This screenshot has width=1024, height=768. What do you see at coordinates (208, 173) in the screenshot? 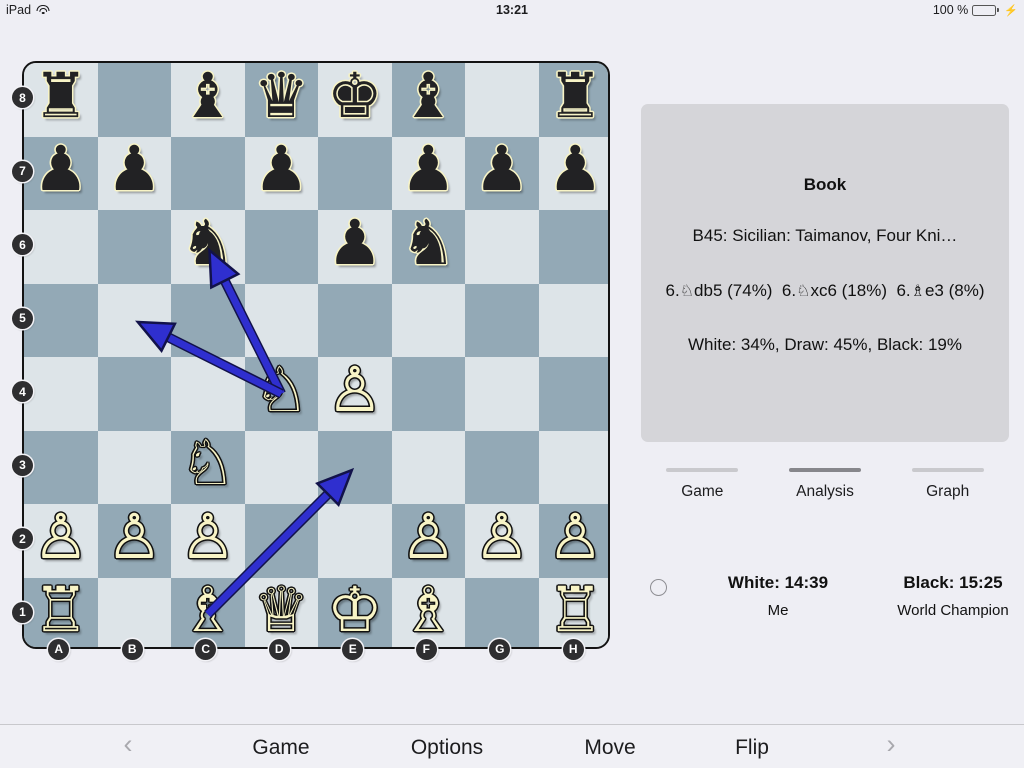
I see `board-square-c7` at bounding box center [208, 173].